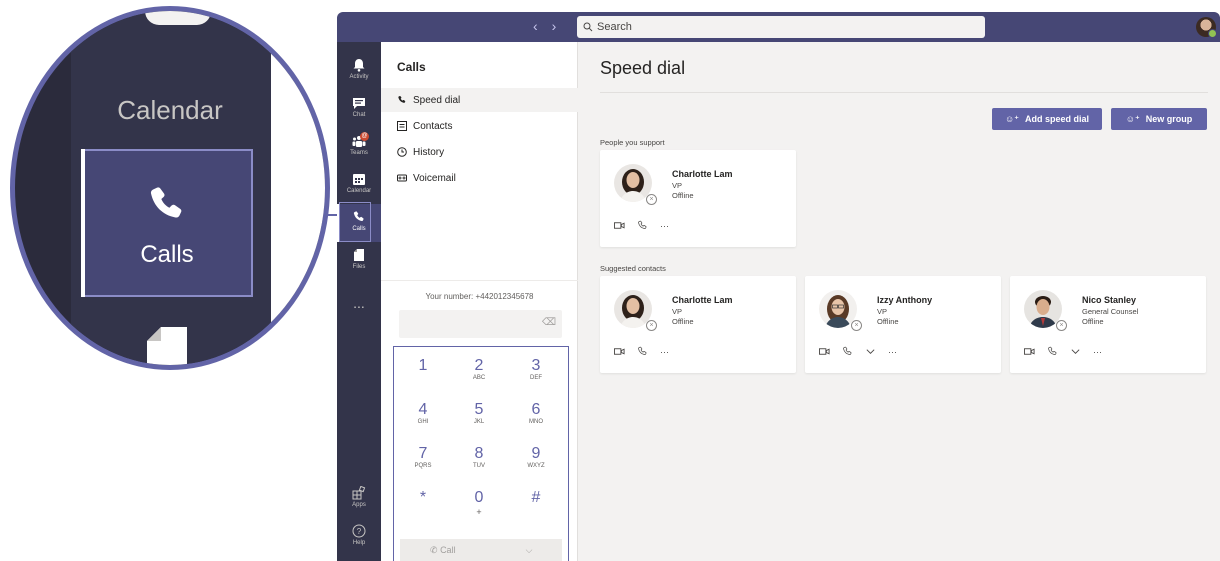 The width and height of the screenshot is (1220, 561). What do you see at coordinates (614, 27) in the screenshot?
I see `search-placeholder: Search` at bounding box center [614, 27].